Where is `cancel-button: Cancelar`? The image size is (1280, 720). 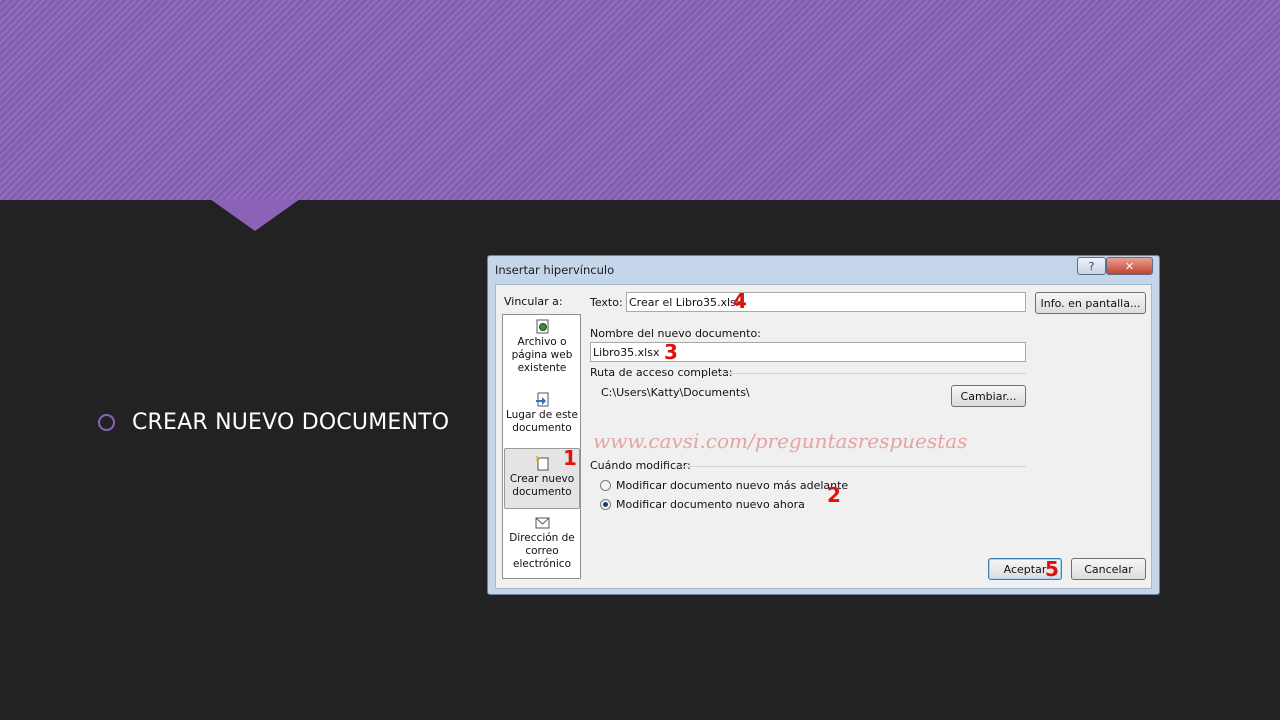 cancel-button: Cancelar is located at coordinates (1108, 569).